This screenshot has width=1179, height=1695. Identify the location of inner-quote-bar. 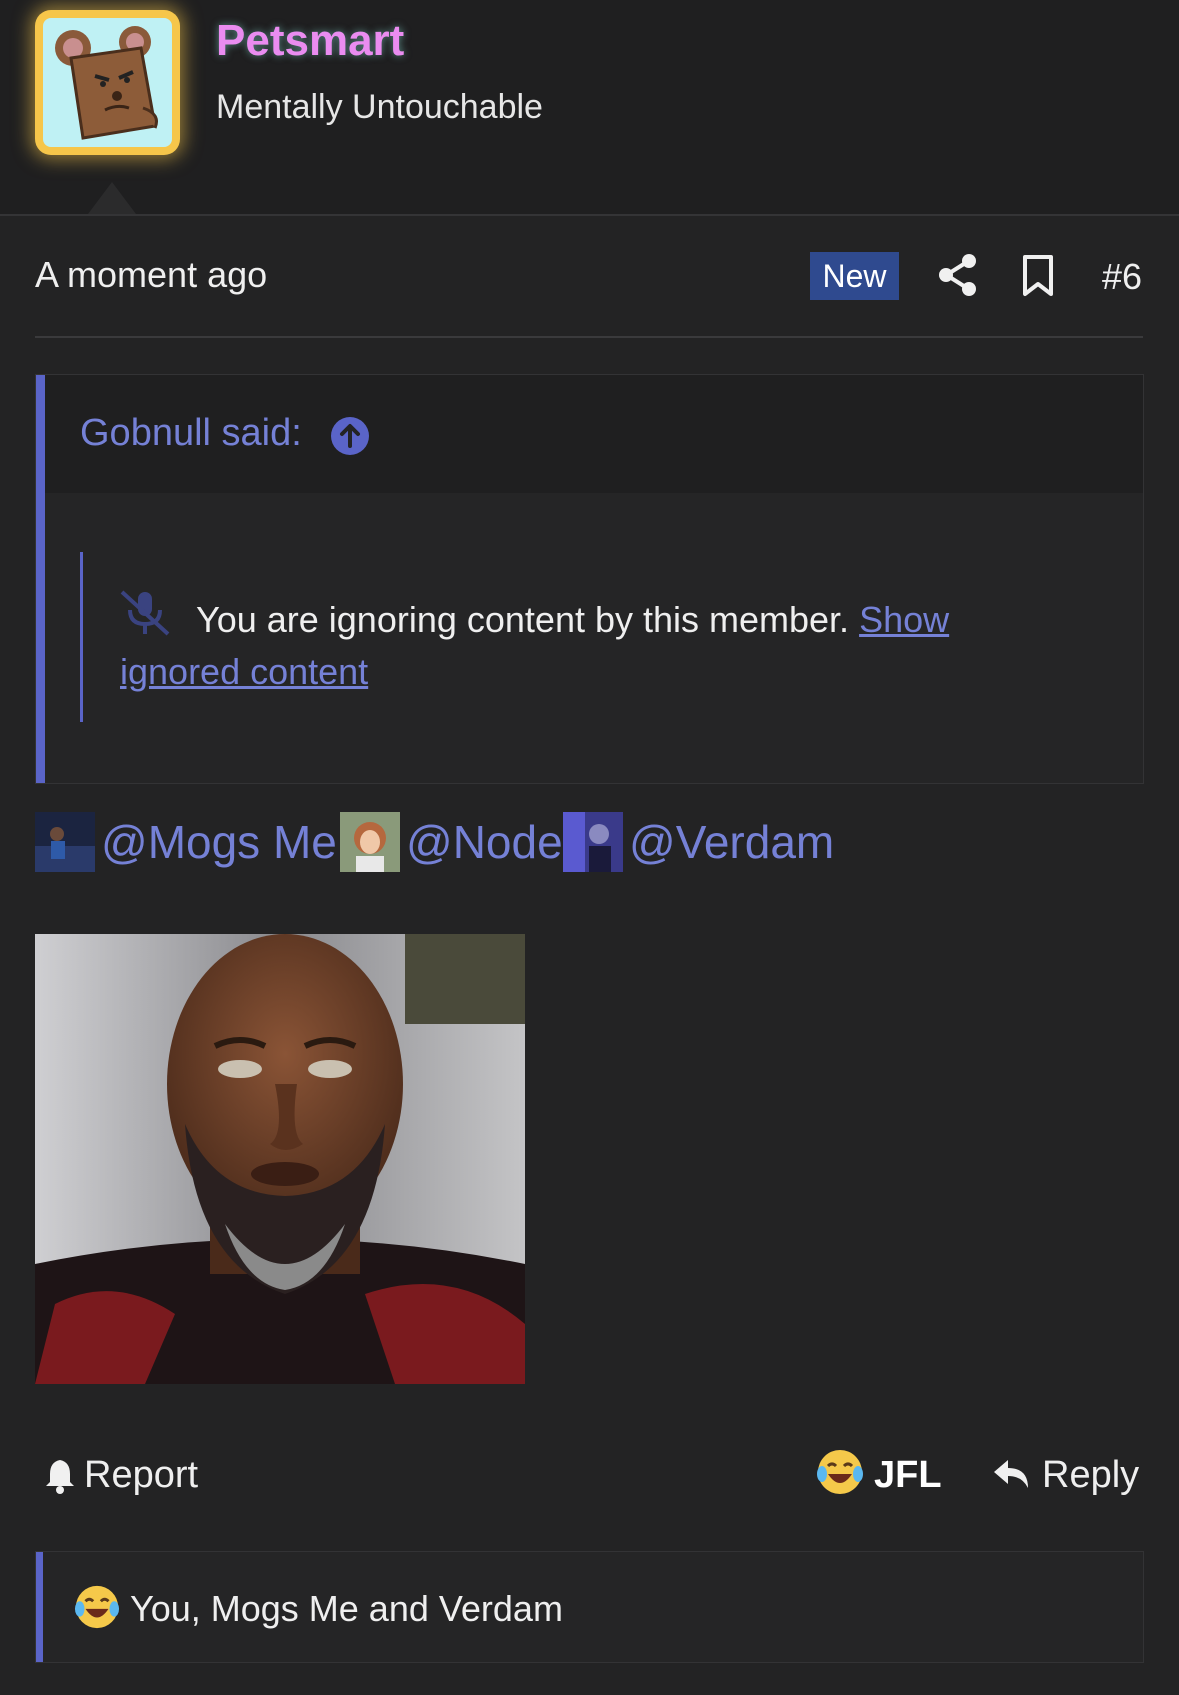
(81, 637).